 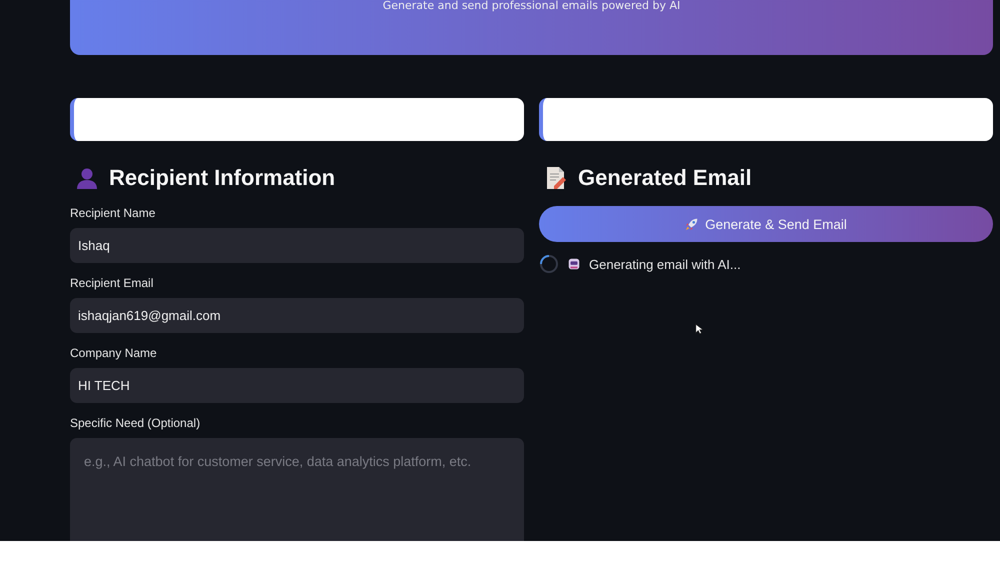 What do you see at coordinates (297, 245) in the screenshot?
I see `input-field: Ishaq` at bounding box center [297, 245].